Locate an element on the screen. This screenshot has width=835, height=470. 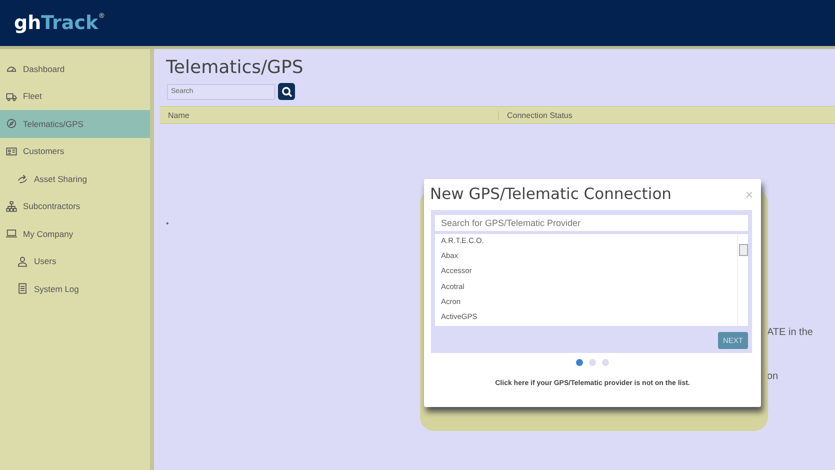
sidebar-item: Subcontractors is located at coordinates (75, 206).